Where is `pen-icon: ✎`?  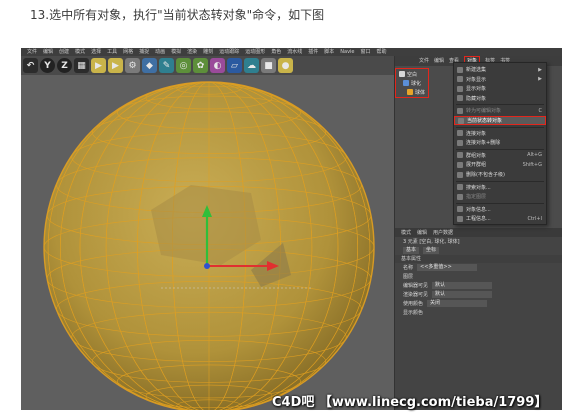
pen-icon: ✎ is located at coordinates (166, 65).